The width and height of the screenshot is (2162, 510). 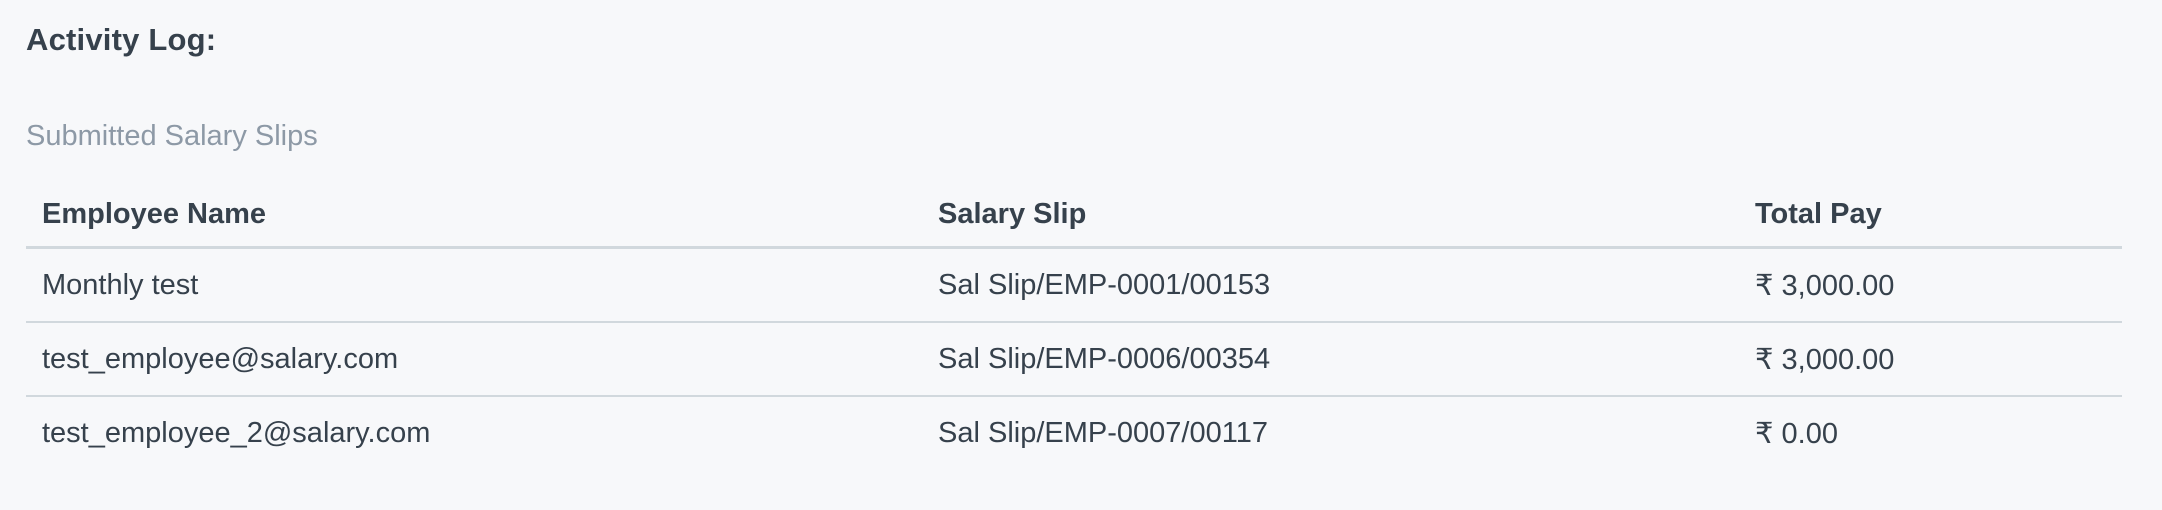 I want to click on salary-slip-cell: Sal Slip/EMP-0006/00354, so click(x=1330, y=359).